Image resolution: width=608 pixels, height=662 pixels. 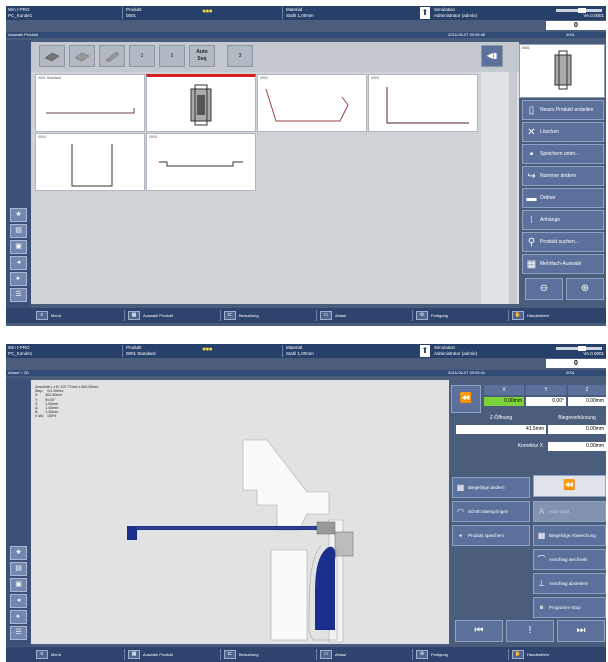 What do you see at coordinates (569, 559) in the screenshot?
I see `change-stop-button: ⌒ Anschlag wechseln` at bounding box center [569, 559].